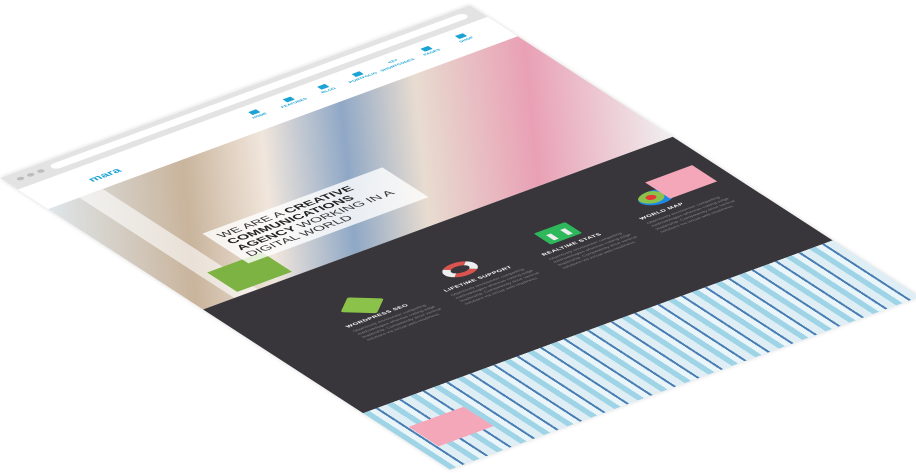  I want to click on sticky-note, so click(451, 426).